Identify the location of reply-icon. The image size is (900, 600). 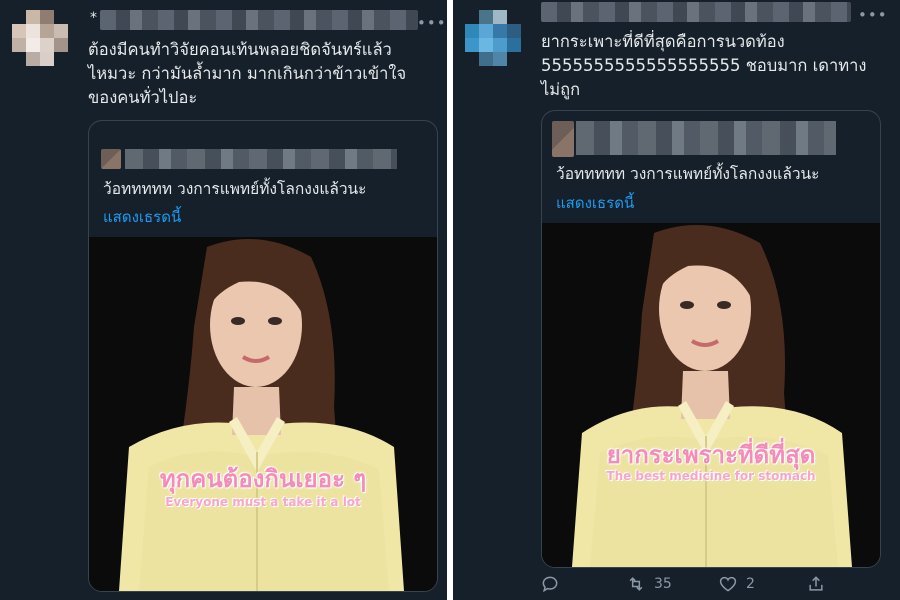
(550, 584).